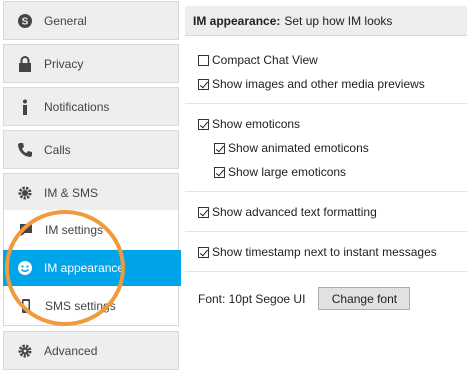  I want to click on smiley-icon, so click(25, 268).